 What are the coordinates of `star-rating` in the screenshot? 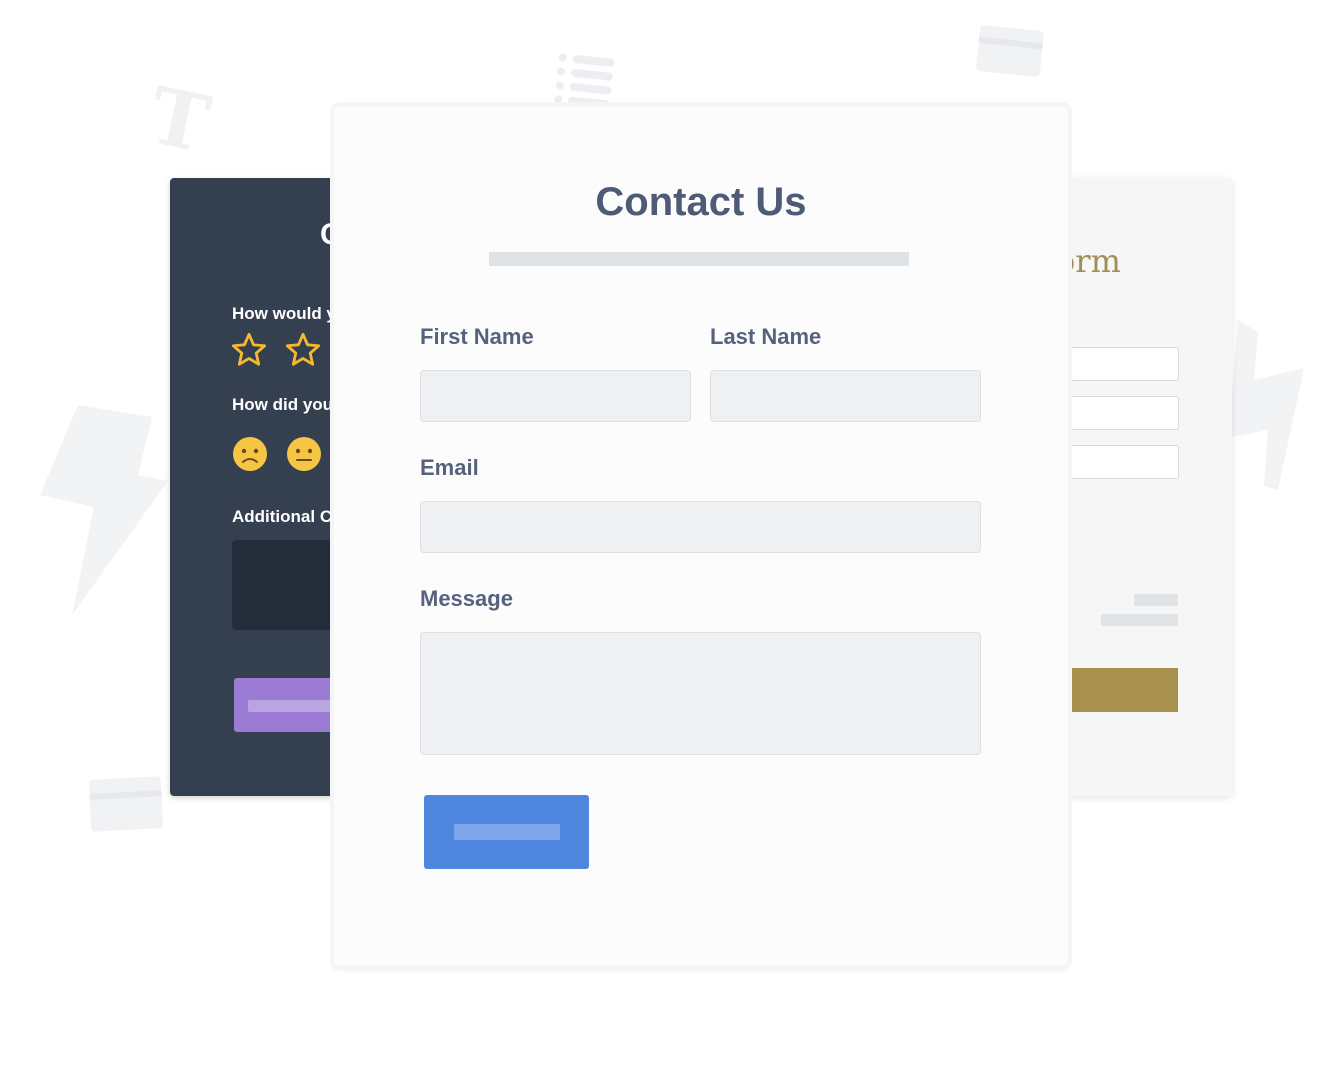 It's located at (276, 350).